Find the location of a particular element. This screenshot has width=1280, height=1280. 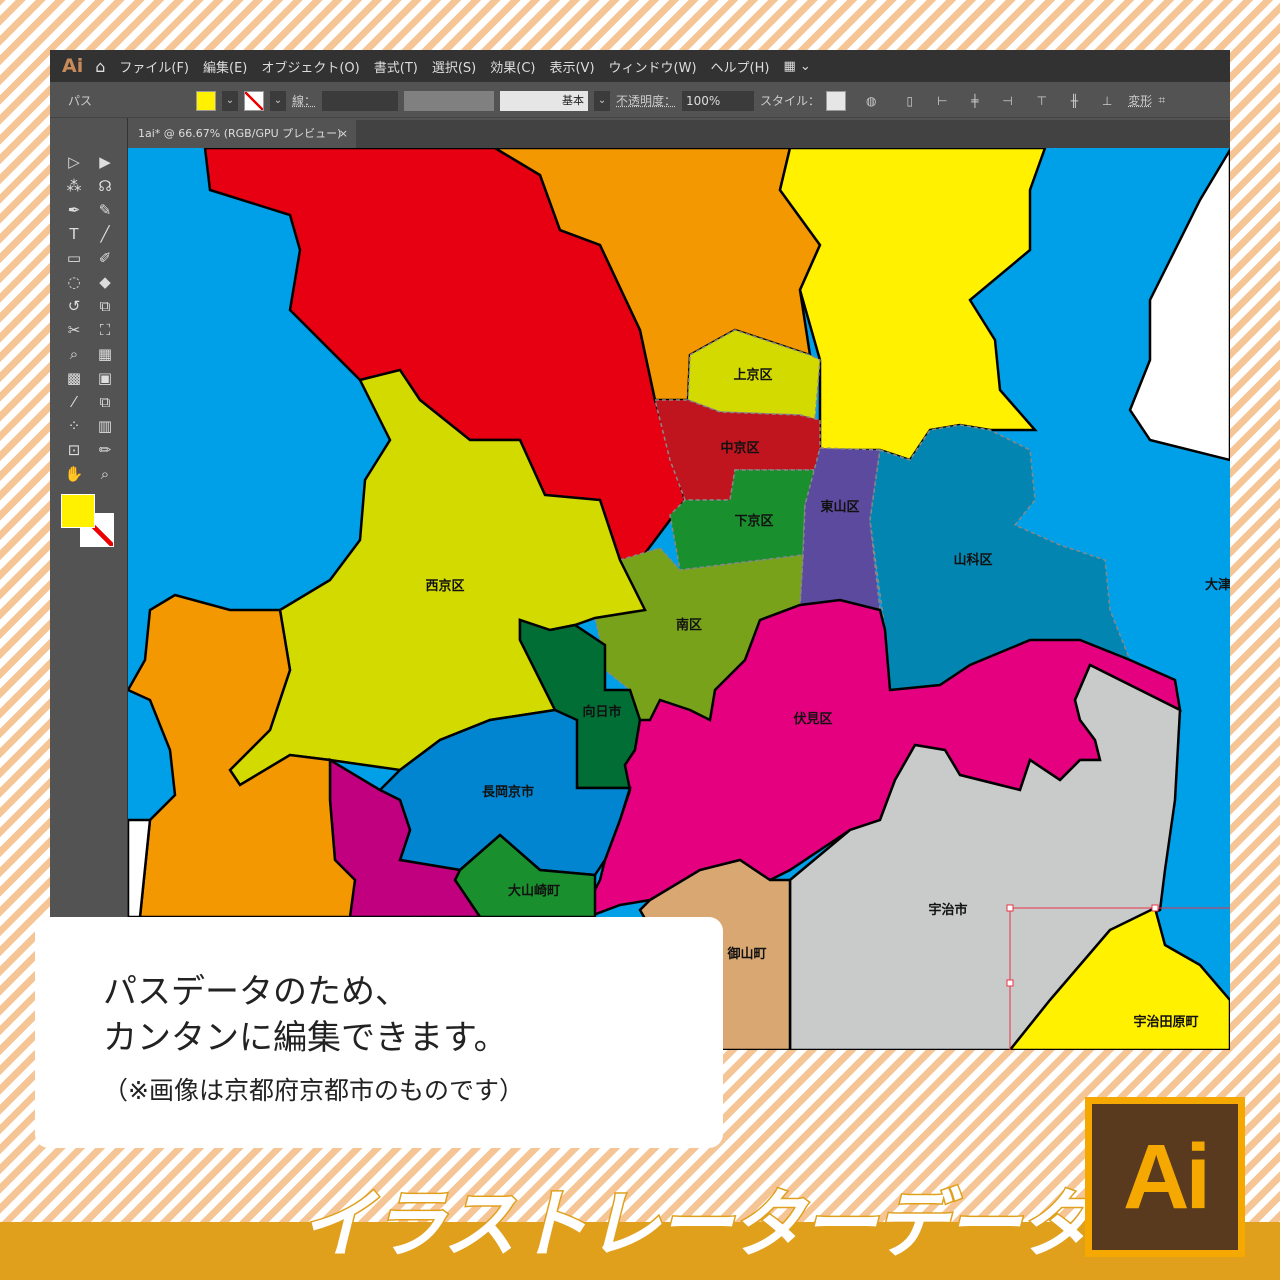

map-label: 下京区 is located at coordinates (753, 521).